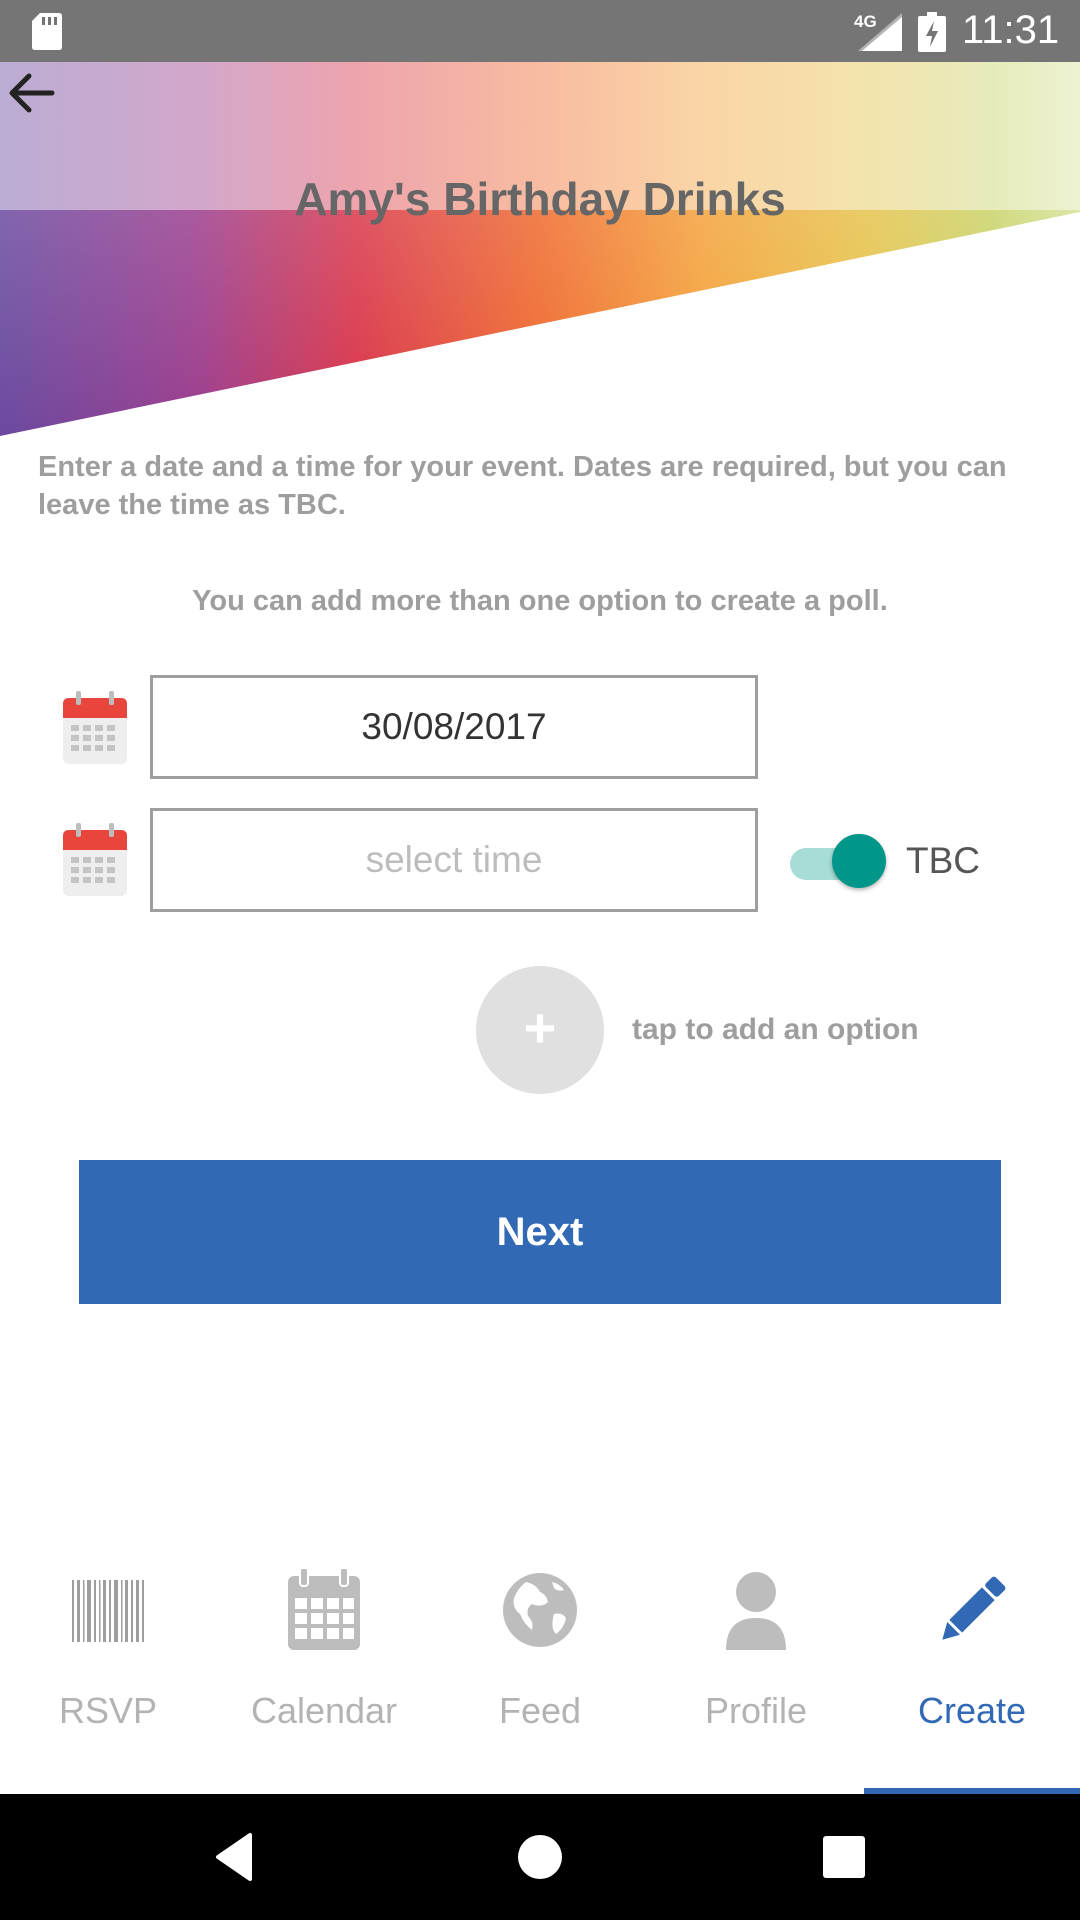  Describe the element at coordinates (540, 1610) in the screenshot. I see `globe-icon` at that location.